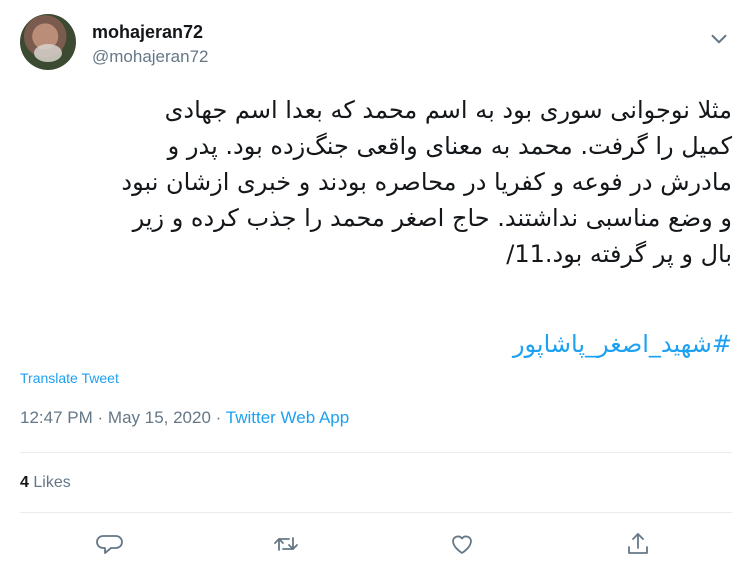 The width and height of the screenshot is (748, 573). I want to click on likes-stat: 4 Likes, so click(45, 483).